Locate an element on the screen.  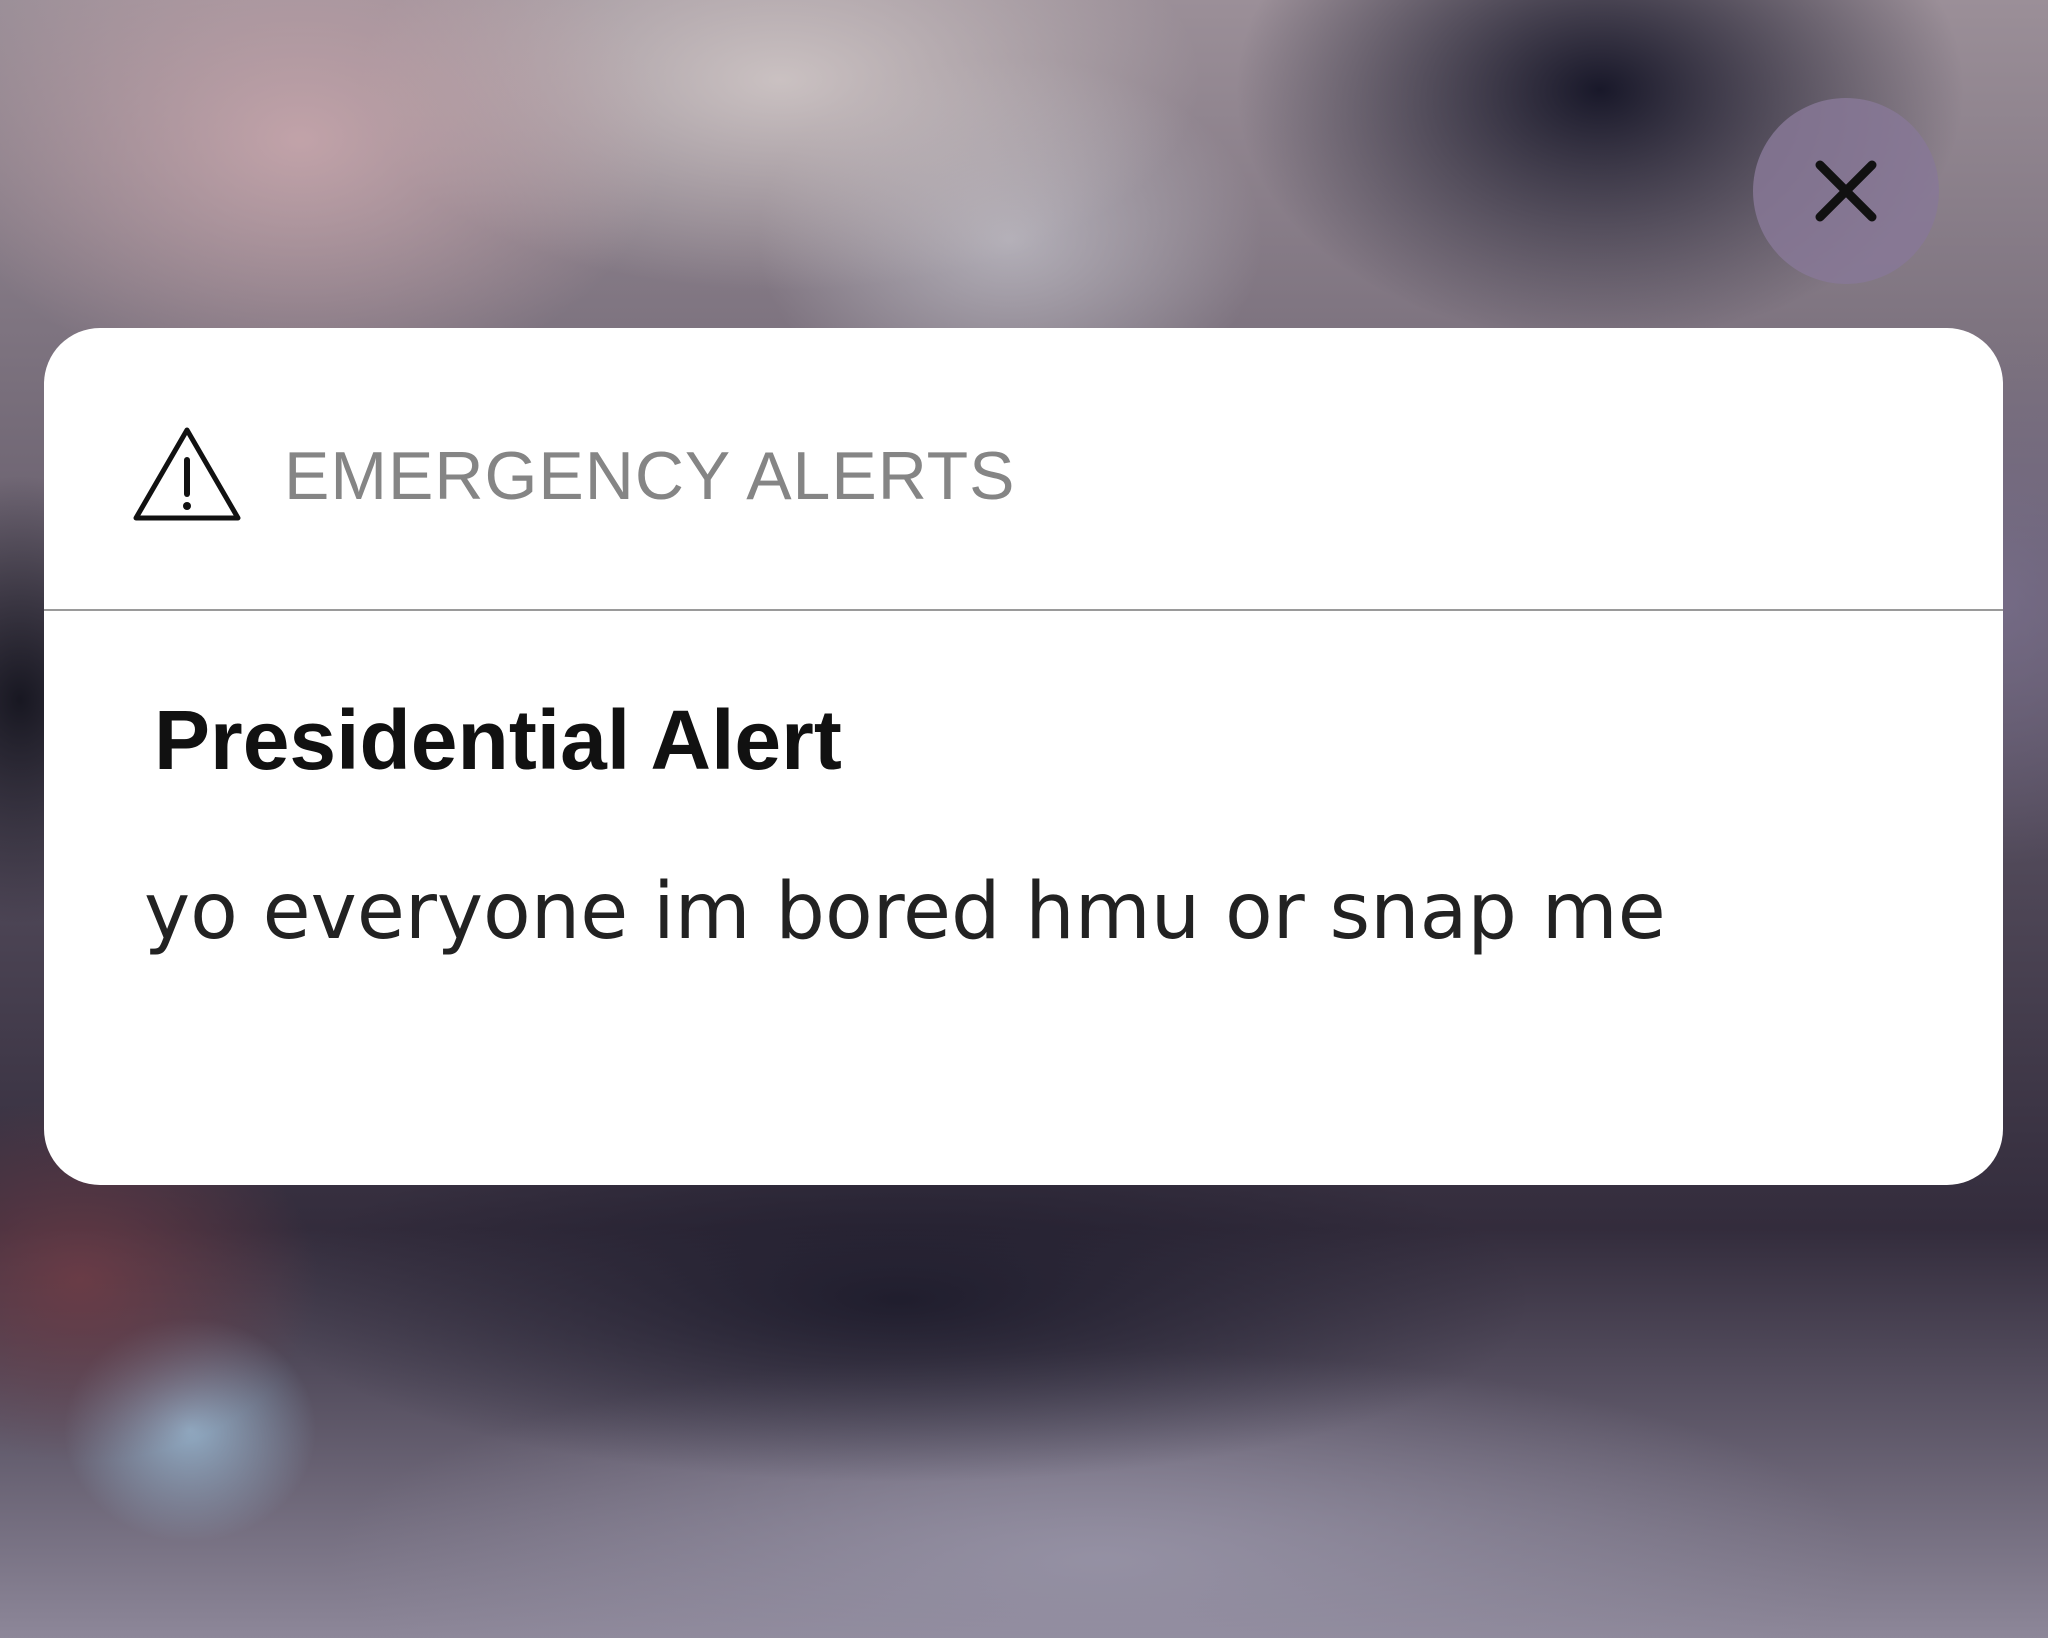
alert-message: yo everyone im bored hmu or snap me is located at coordinates (905, 912).